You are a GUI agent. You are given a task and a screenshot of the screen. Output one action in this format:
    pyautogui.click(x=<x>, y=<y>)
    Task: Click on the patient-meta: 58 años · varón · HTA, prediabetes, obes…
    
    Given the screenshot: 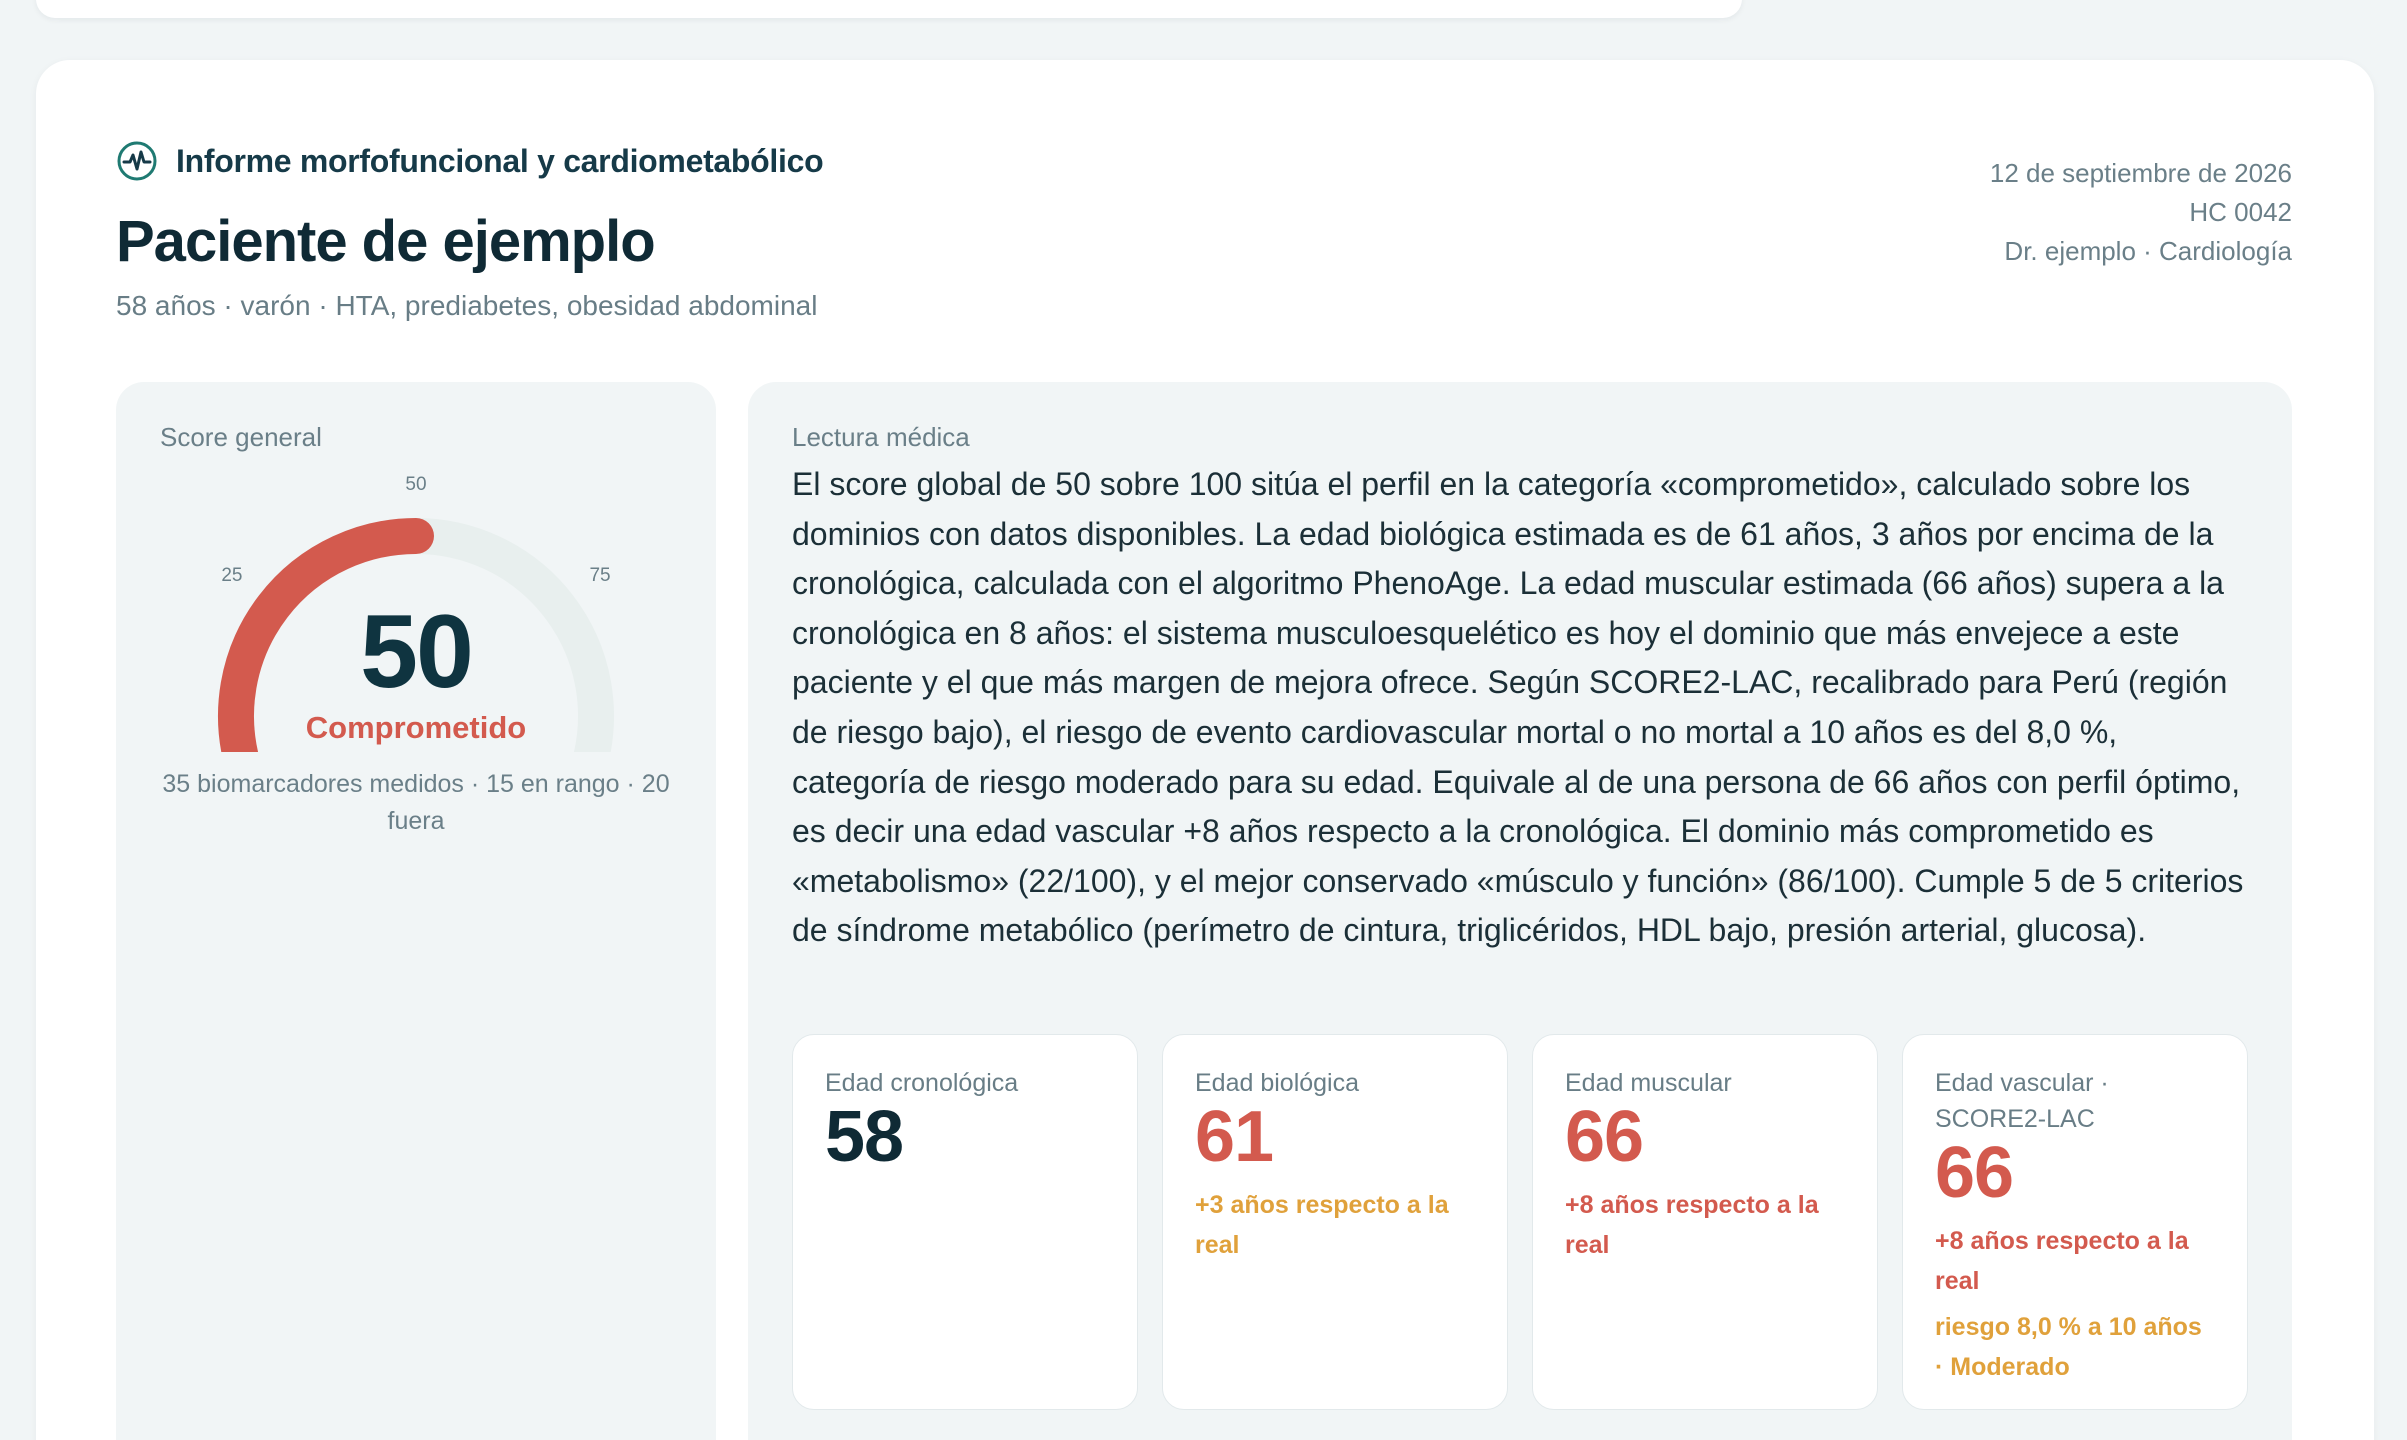 What is the action you would take?
    pyautogui.click(x=467, y=305)
    